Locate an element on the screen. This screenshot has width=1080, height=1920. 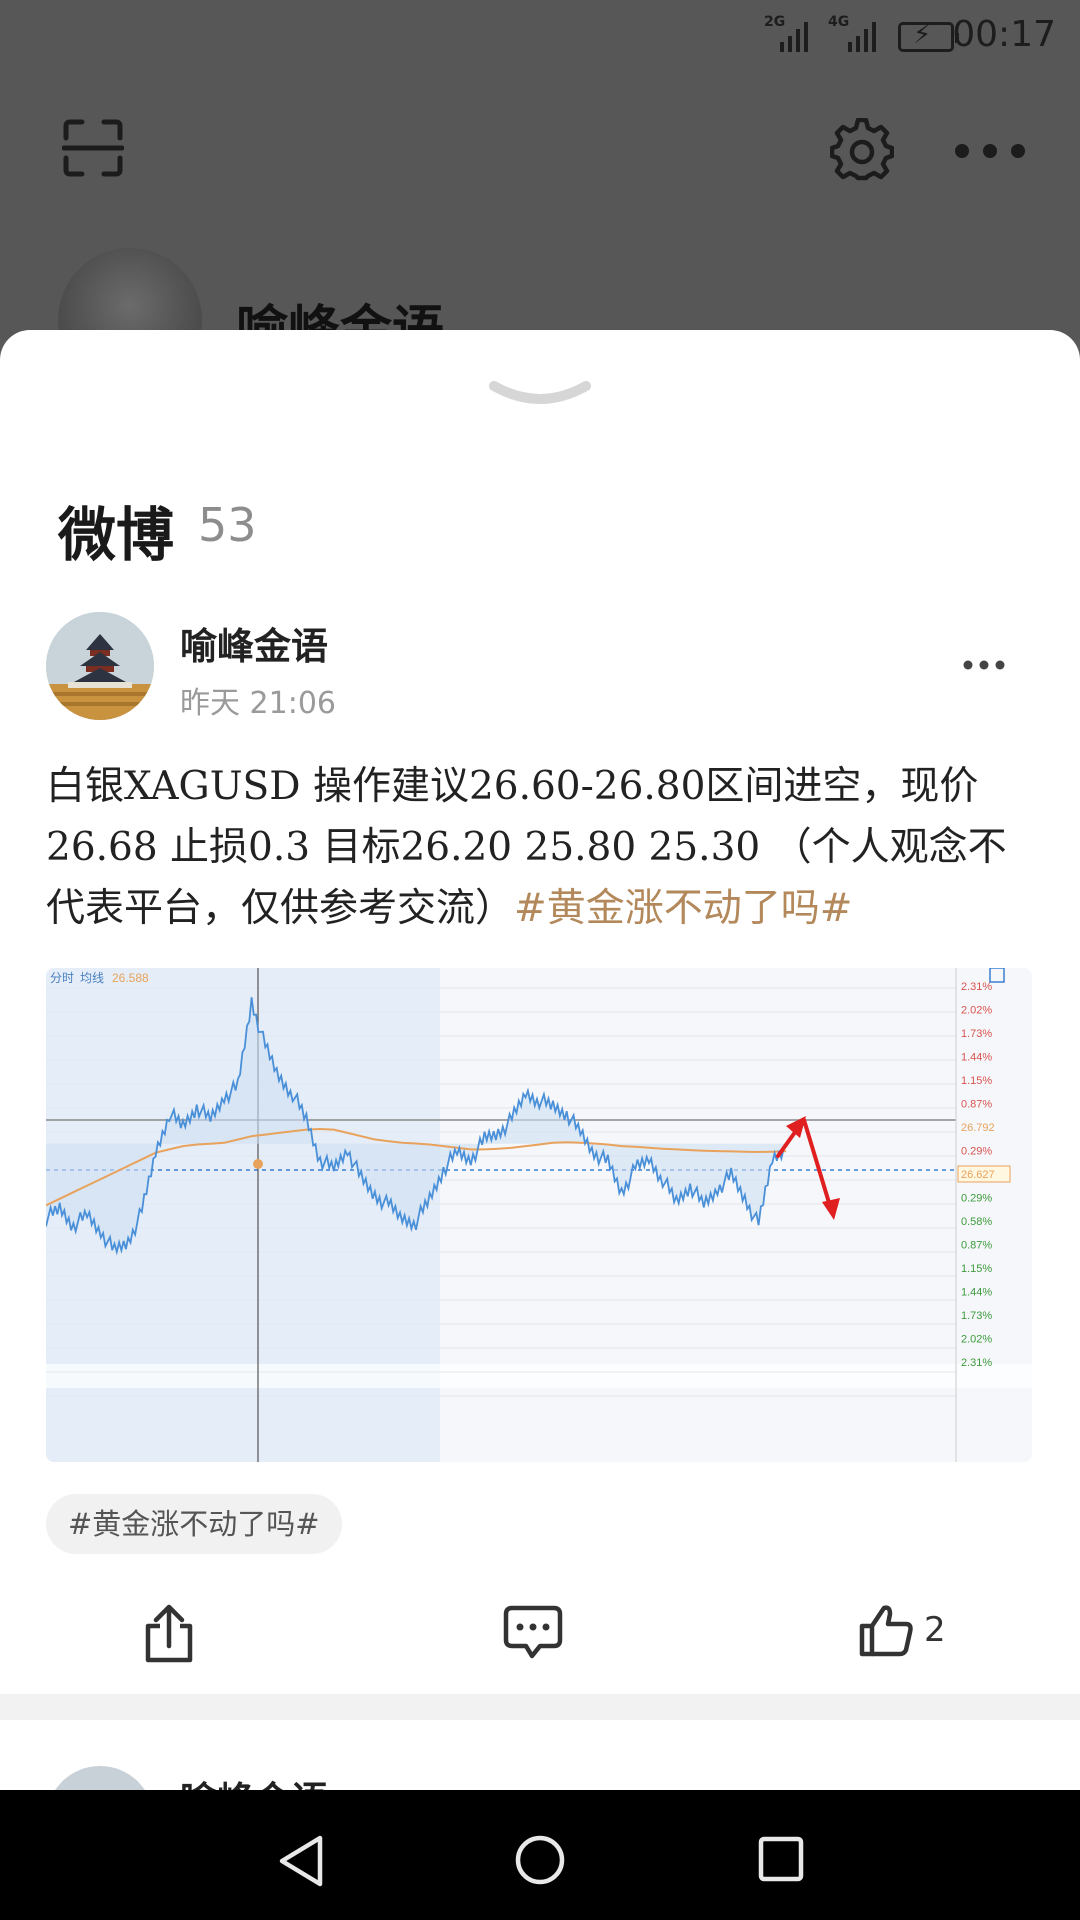
crosshair-dot is located at coordinates (258, 1164).